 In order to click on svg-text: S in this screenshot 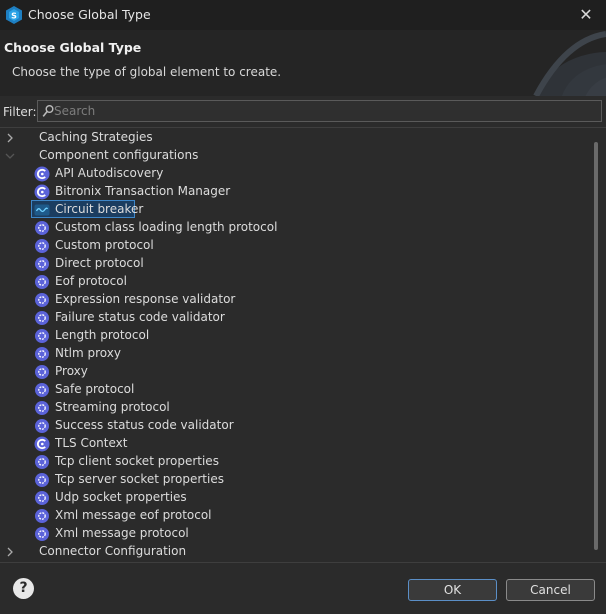, I will do `click(14, 16)`.